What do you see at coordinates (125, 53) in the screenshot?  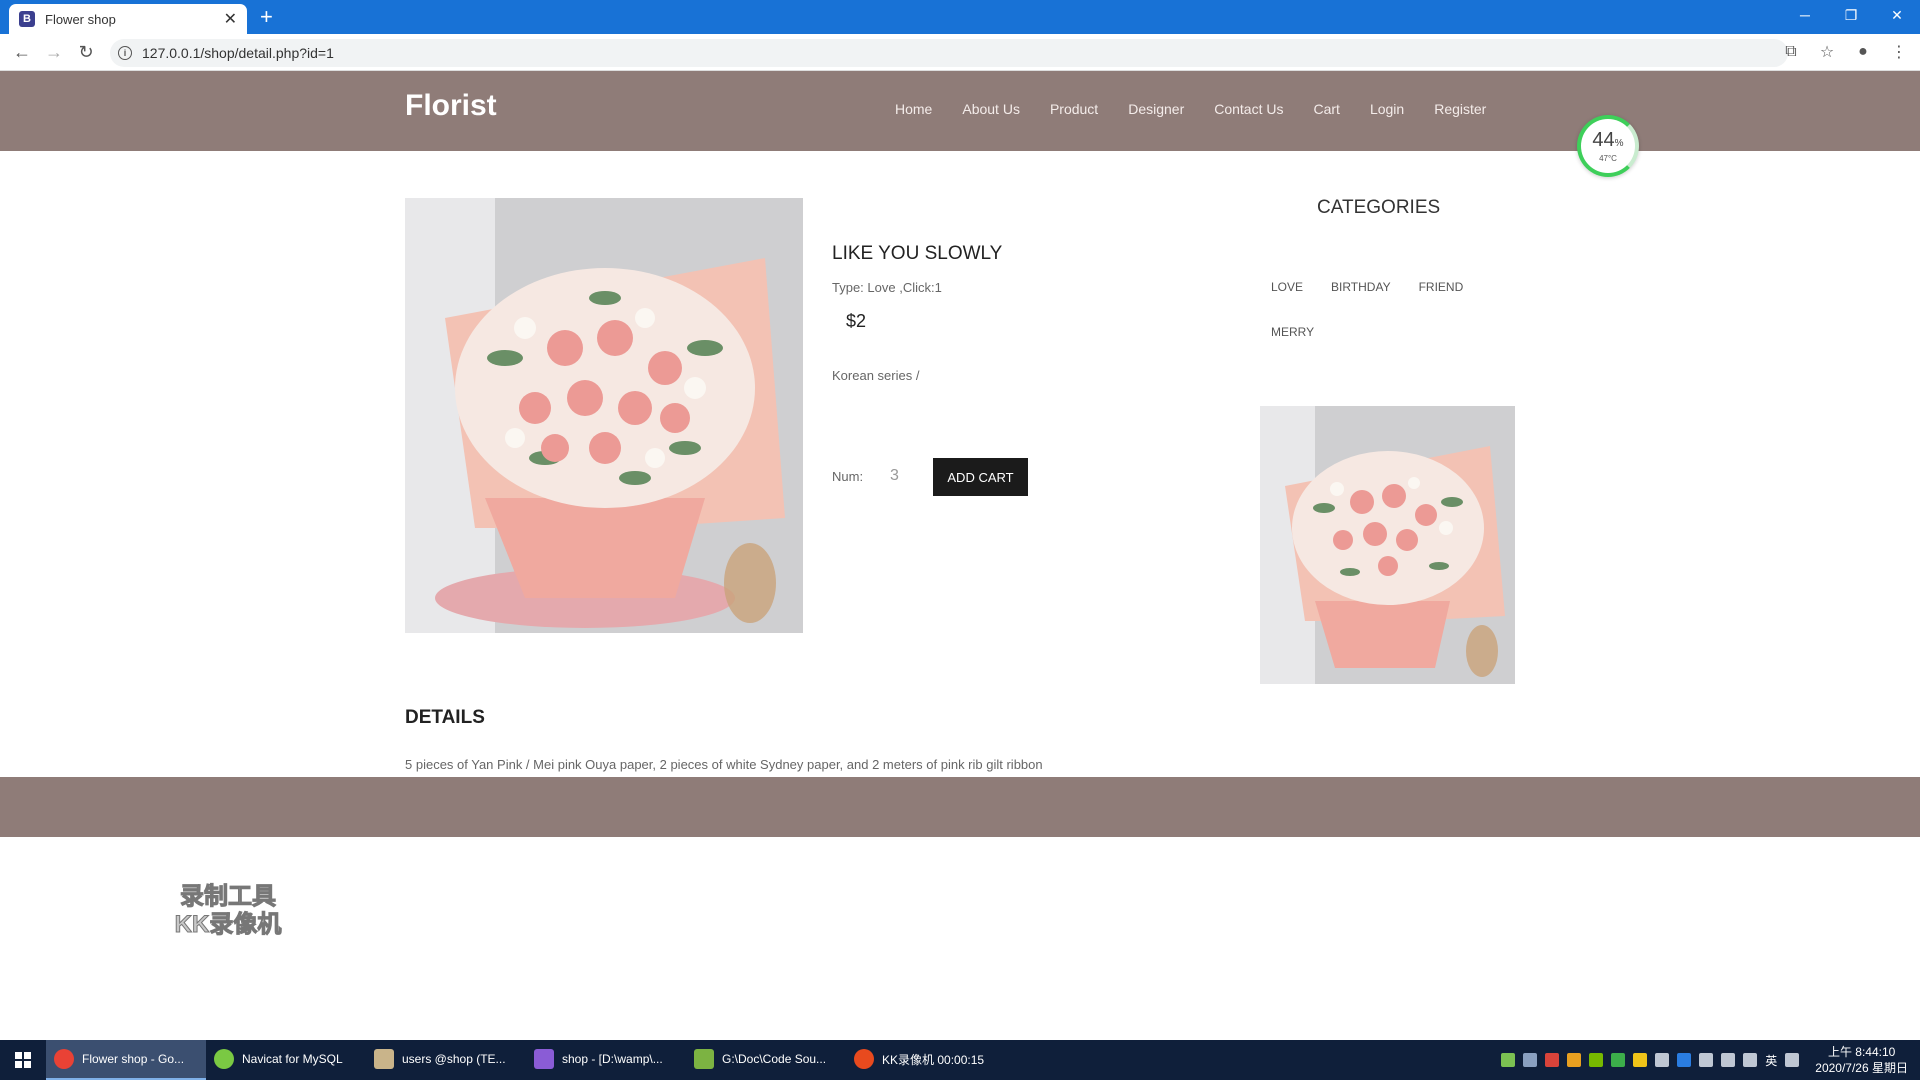 I see `site-info-icon: i` at bounding box center [125, 53].